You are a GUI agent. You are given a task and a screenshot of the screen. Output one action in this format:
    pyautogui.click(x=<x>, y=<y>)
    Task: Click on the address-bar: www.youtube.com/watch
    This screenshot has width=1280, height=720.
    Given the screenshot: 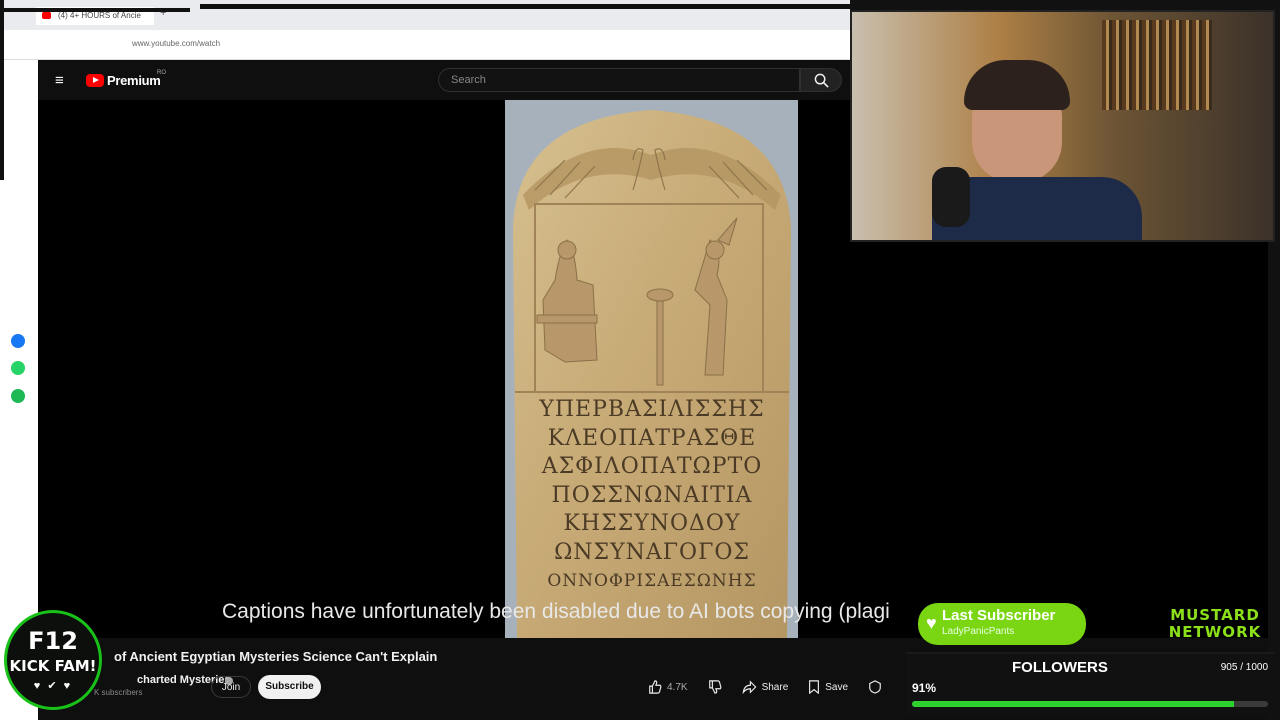 What is the action you would take?
    pyautogui.click(x=425, y=45)
    